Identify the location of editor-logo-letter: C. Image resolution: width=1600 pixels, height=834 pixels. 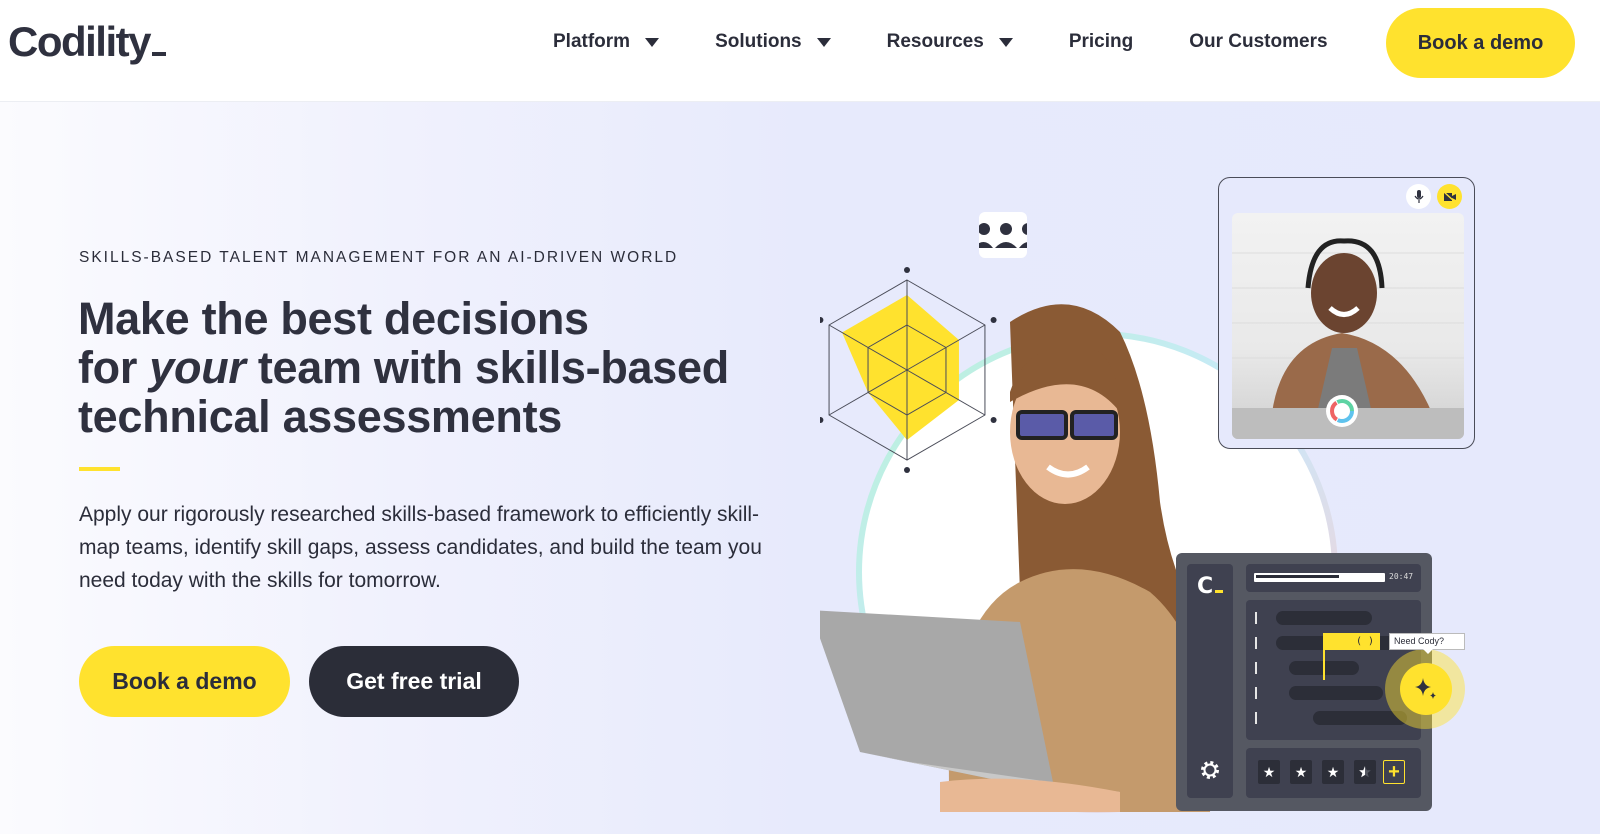
(1205, 586).